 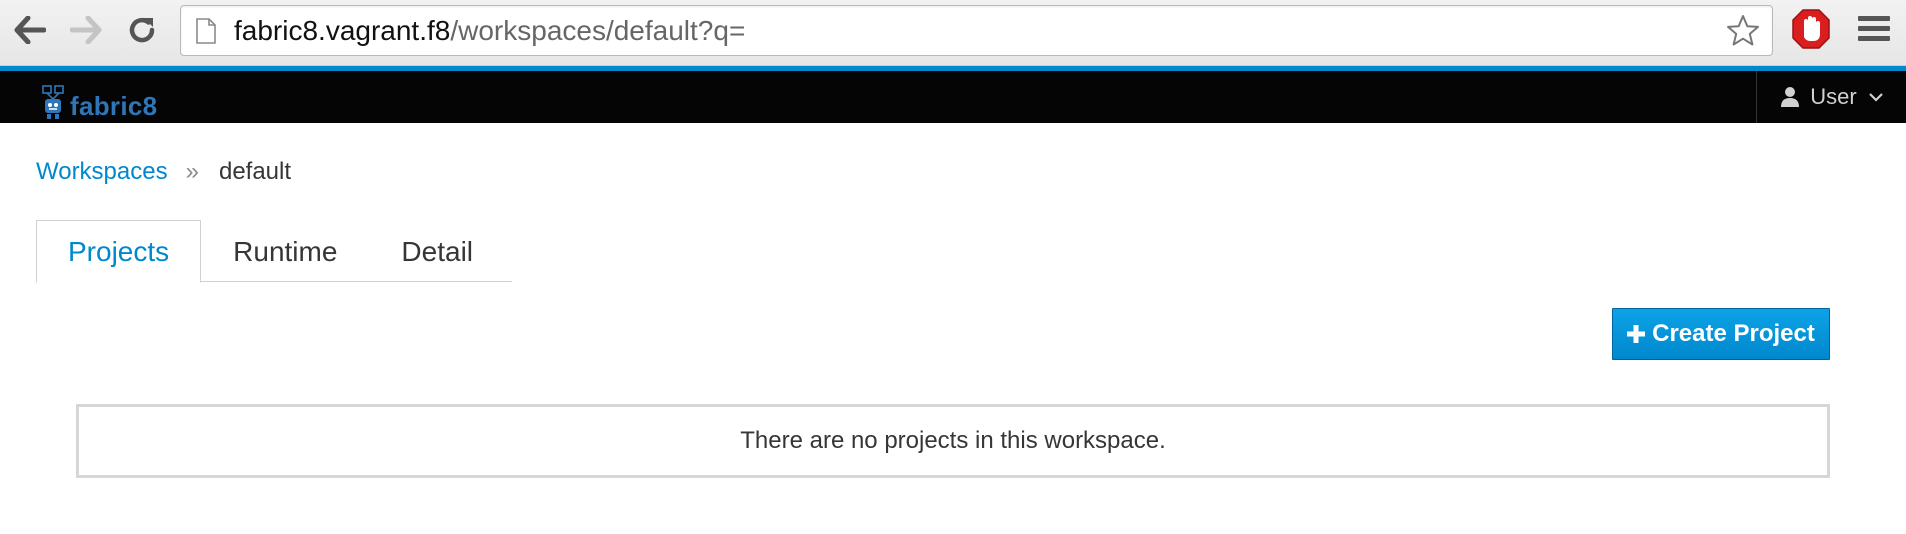 I want to click on workspace-tabs: Projects Runtime Detail, so click(x=274, y=251).